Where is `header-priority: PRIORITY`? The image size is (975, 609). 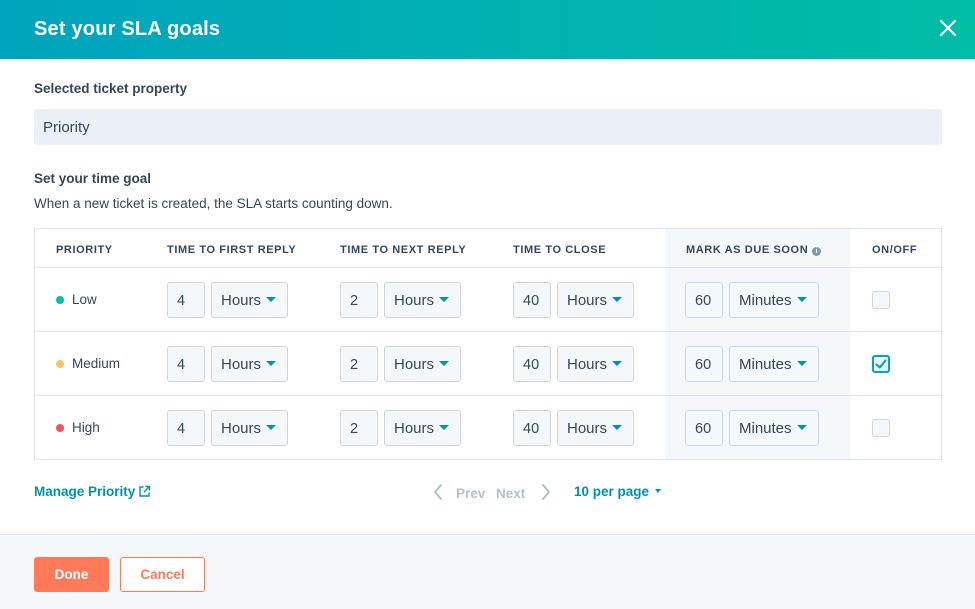 header-priority: PRIORITY is located at coordinates (84, 250).